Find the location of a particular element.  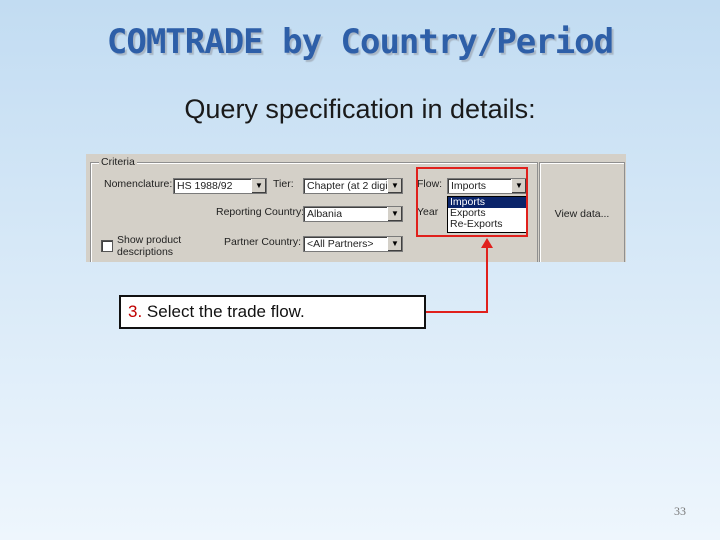

show-product-label: Show product descriptions is located at coordinates (149, 246).